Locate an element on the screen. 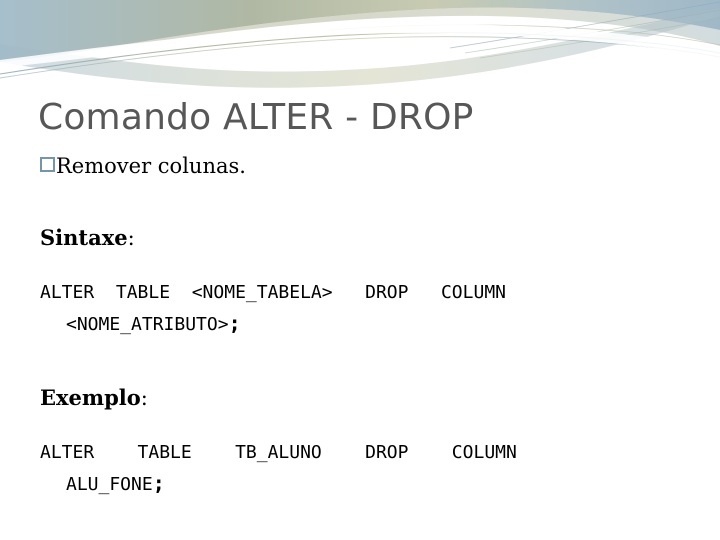  section-label-exemplo: Exemplo: is located at coordinates (364, 398).